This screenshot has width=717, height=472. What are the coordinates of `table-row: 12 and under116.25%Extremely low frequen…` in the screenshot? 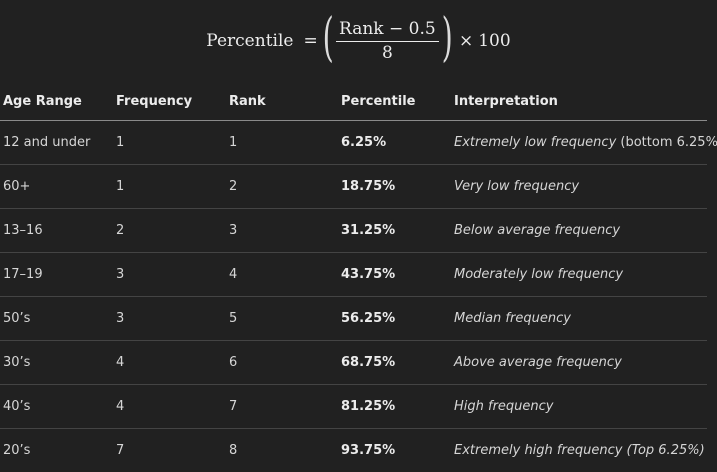 It's located at (353, 143).